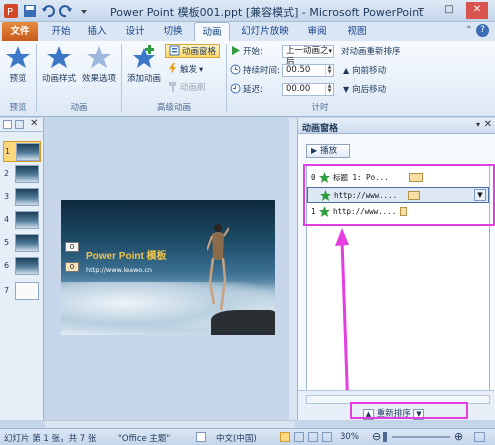 This screenshot has width=495, height=445. What do you see at coordinates (317, 31) in the screenshot?
I see `tab-review: 审阅` at bounding box center [317, 31].